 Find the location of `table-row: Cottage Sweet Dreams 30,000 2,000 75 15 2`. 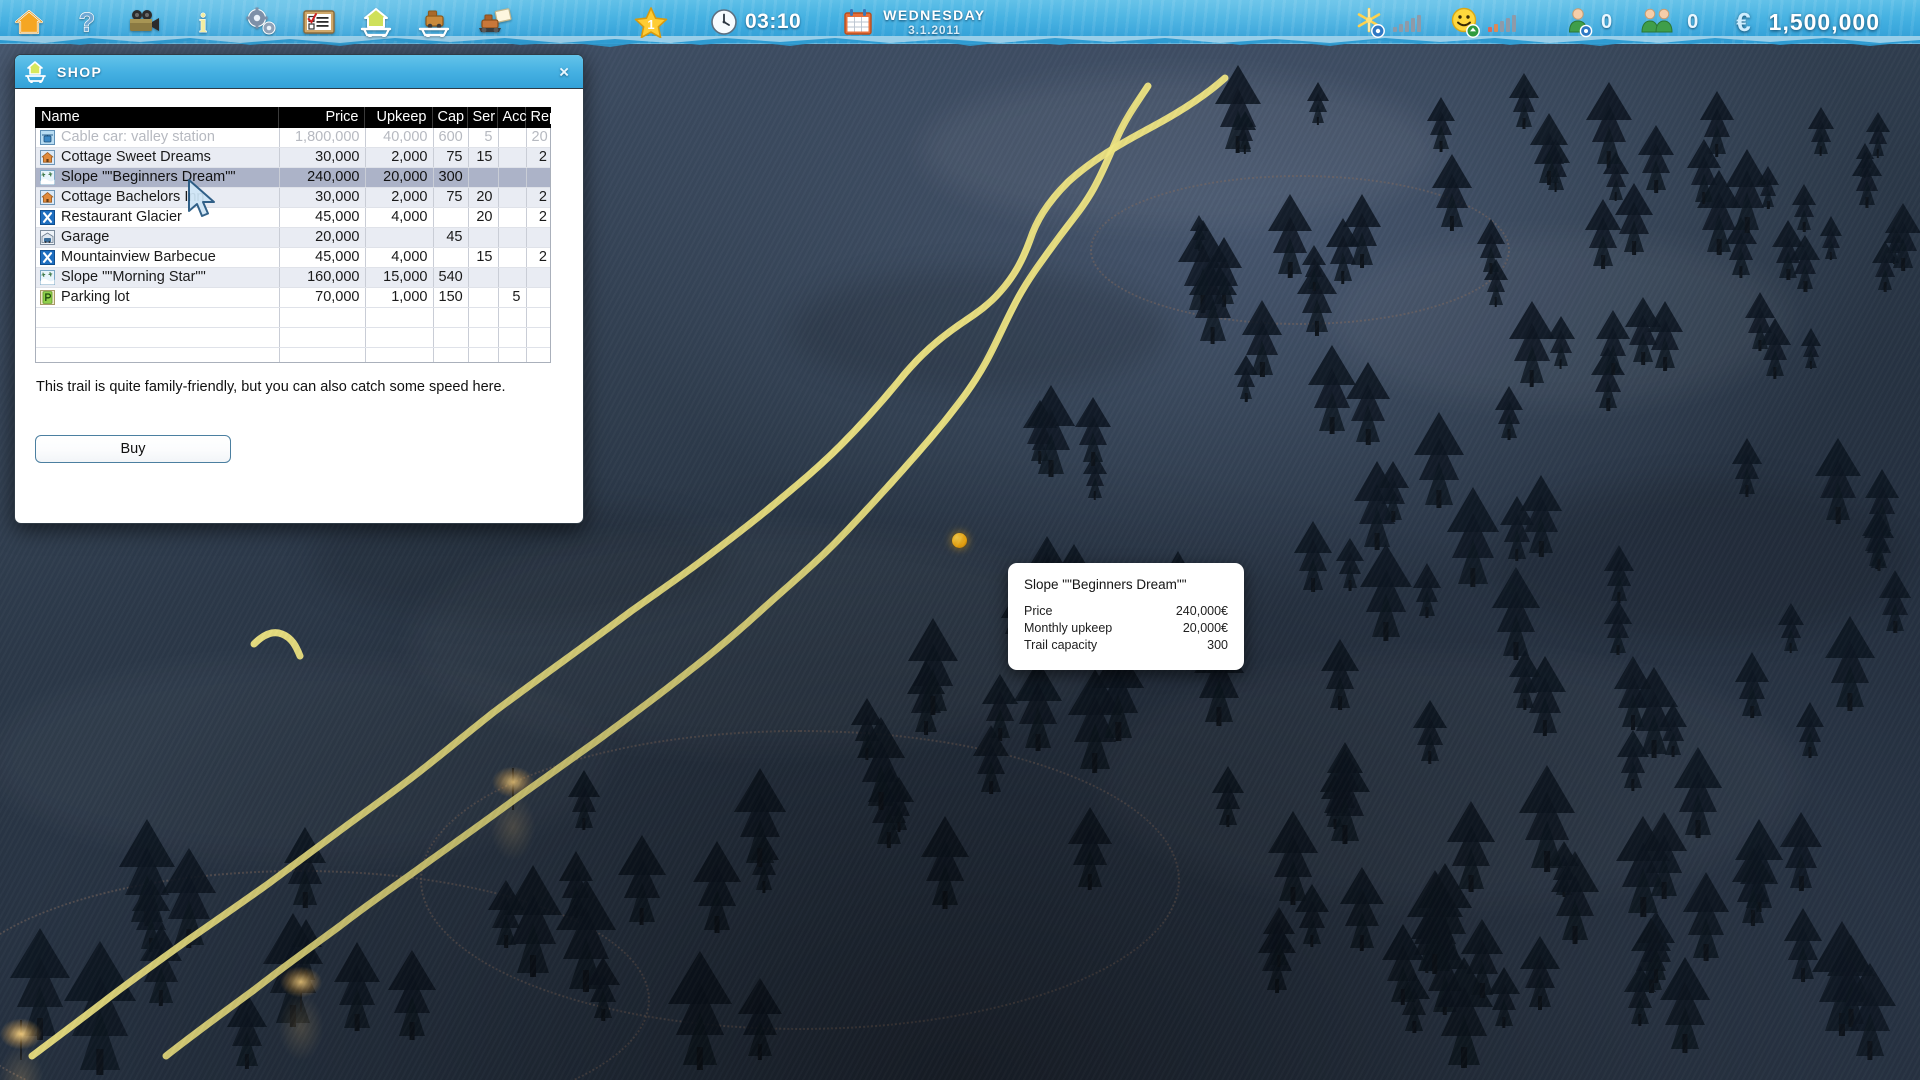

table-row: Cottage Sweet Dreams 30,000 2,000 75 15 2 is located at coordinates (293, 157).